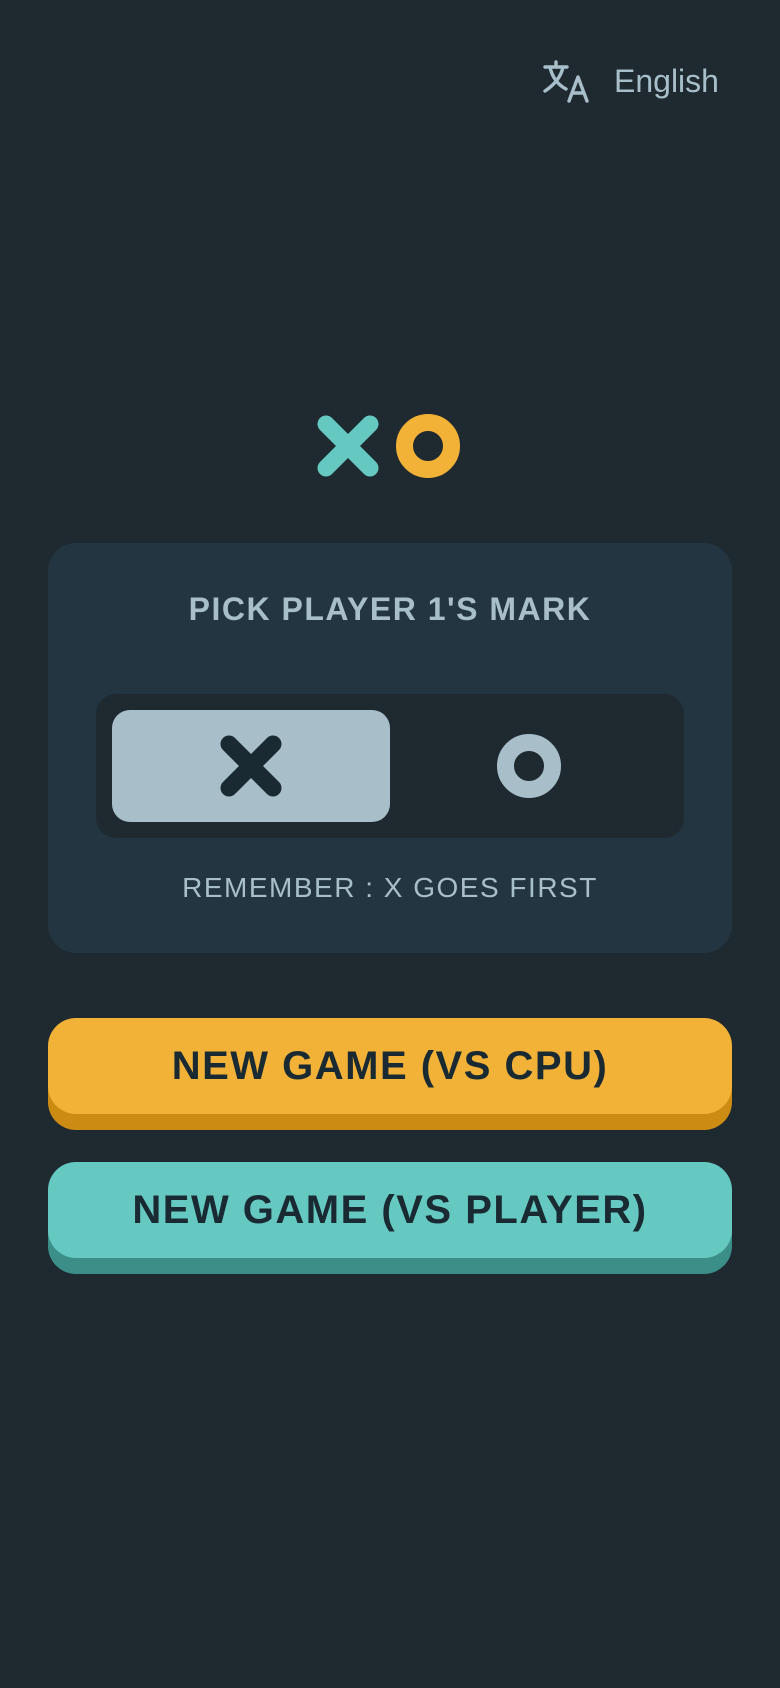 This screenshot has height=1688, width=780. Describe the element at coordinates (390, 887) in the screenshot. I see `first-move-note: REMEMBER : X GOES FIRST` at that location.